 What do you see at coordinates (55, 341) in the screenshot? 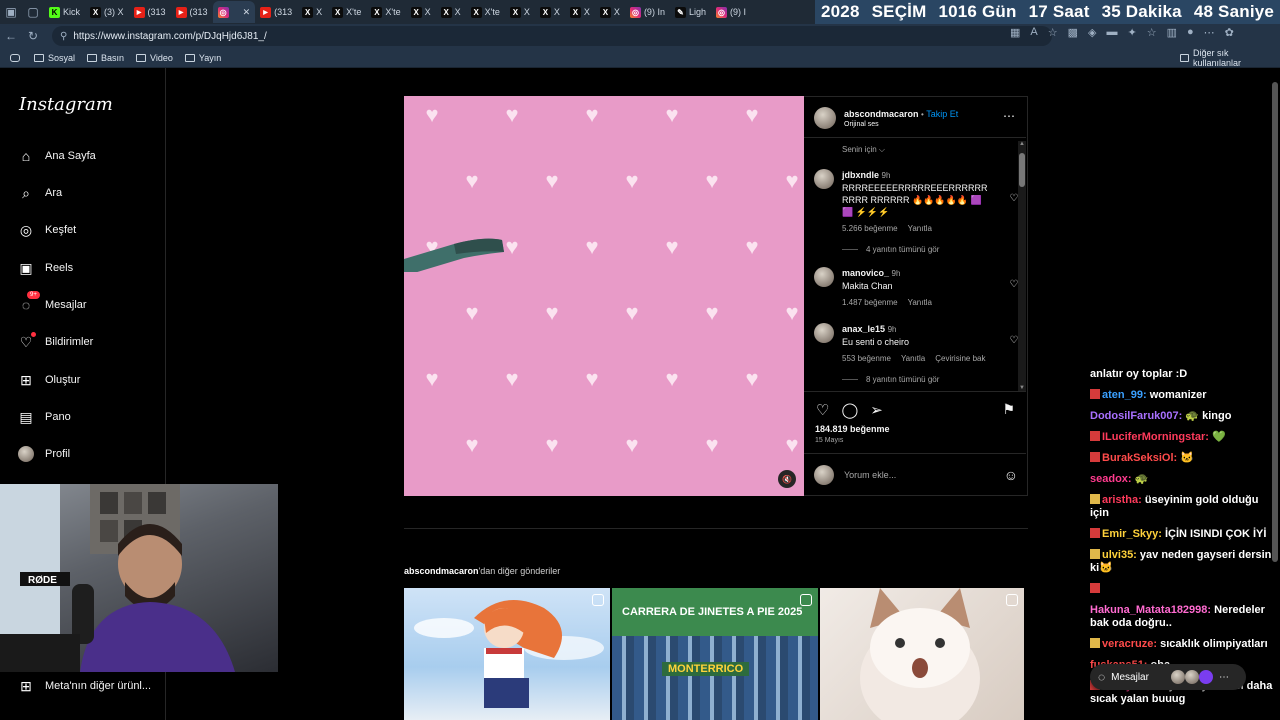
I see `sidebar-item-notifications: ♡ Bildirimler` at bounding box center [55, 341].